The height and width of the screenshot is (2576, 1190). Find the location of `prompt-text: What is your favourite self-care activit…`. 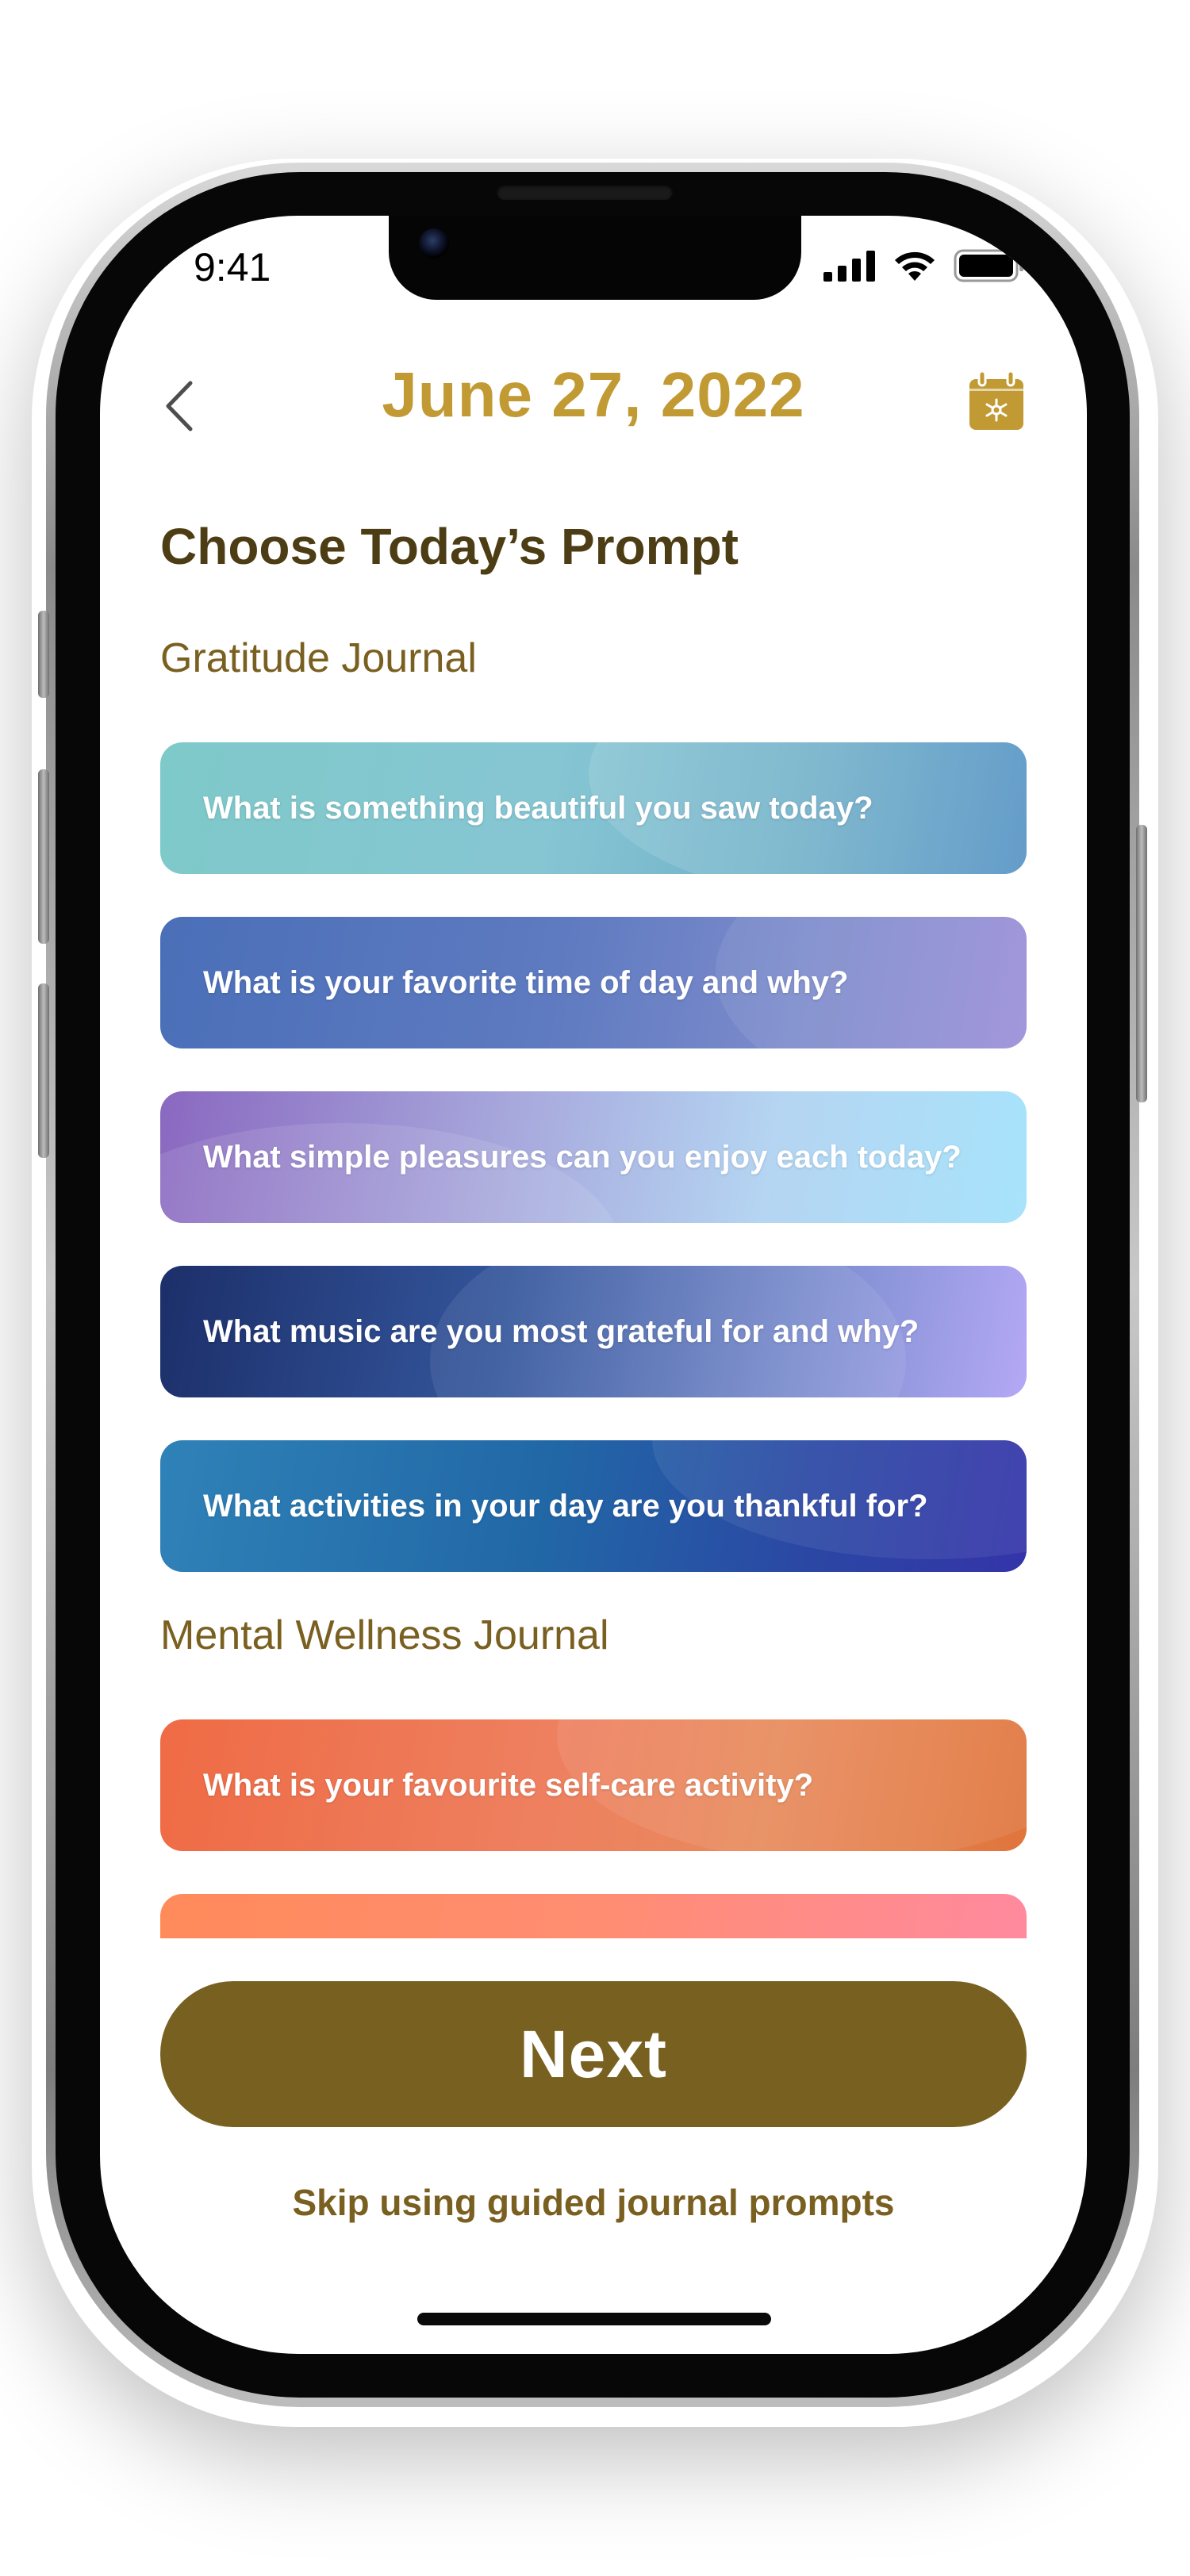

prompt-text: What is your favourite self-care activit… is located at coordinates (508, 1785).